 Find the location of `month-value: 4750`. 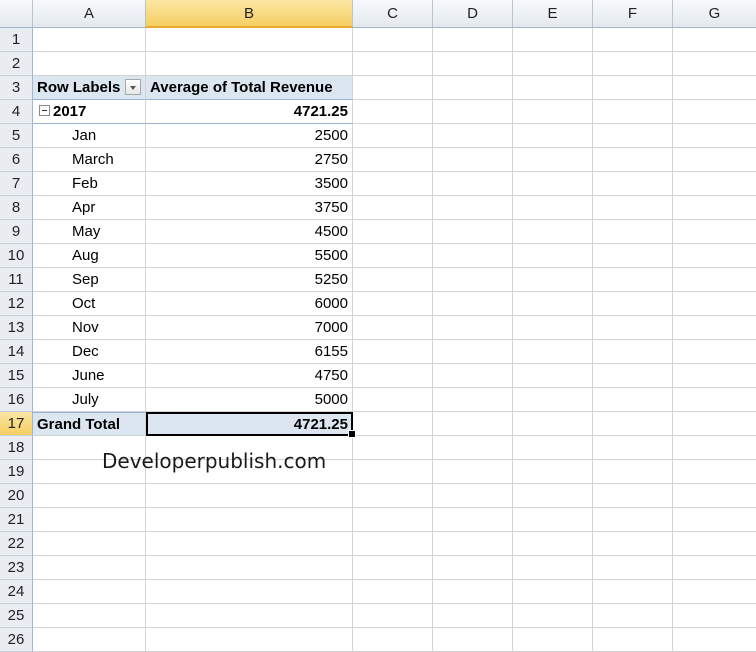

month-value: 4750 is located at coordinates (249, 376).